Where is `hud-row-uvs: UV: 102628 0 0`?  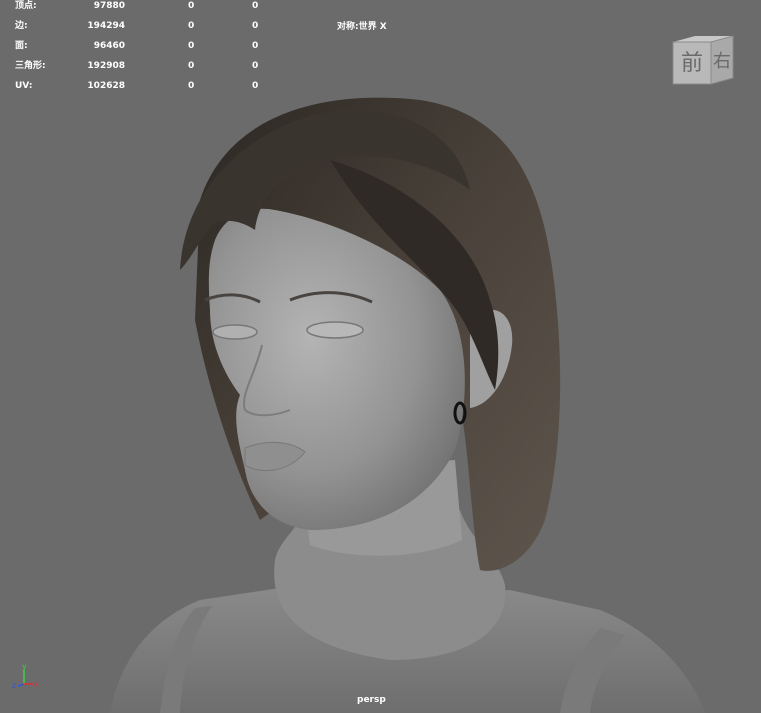
hud-row-uvs: UV: 102628 0 0 is located at coordinates (140, 86).